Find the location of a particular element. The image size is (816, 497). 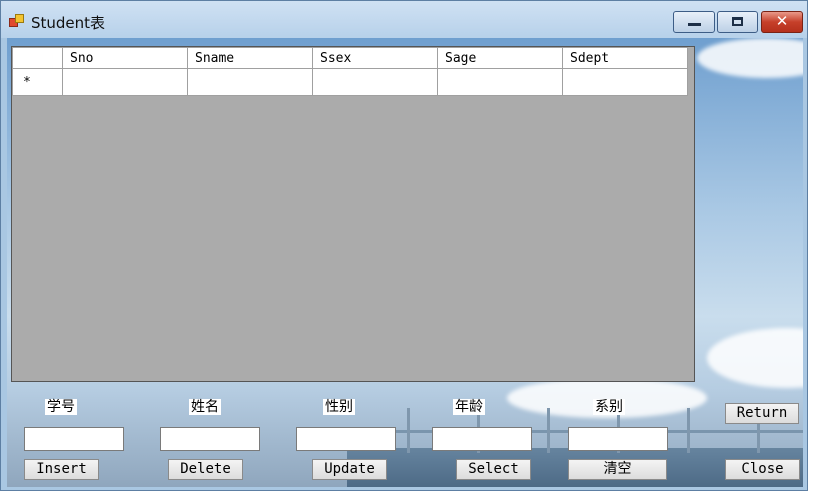

label-sage: 年龄 is located at coordinates (469, 407).